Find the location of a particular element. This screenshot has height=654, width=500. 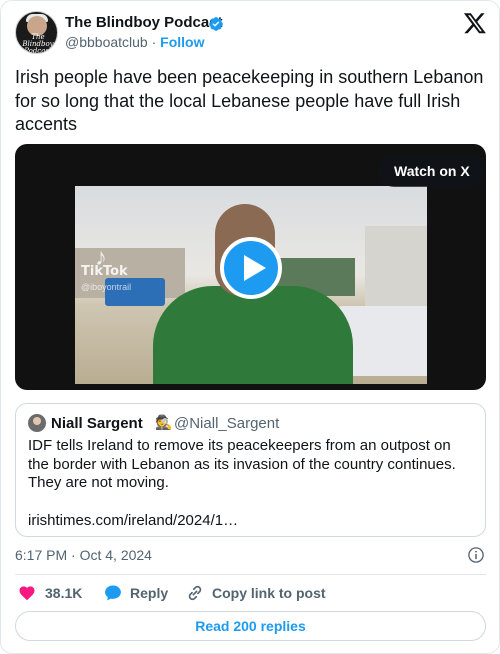

author-name: The Blindboy Podcast is located at coordinates (144, 22).